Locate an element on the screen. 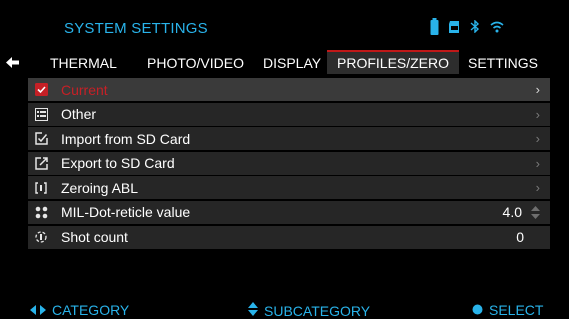 The width and height of the screenshot is (569, 319). footer-subcategory: SUBCATEGORY is located at coordinates (309, 310).